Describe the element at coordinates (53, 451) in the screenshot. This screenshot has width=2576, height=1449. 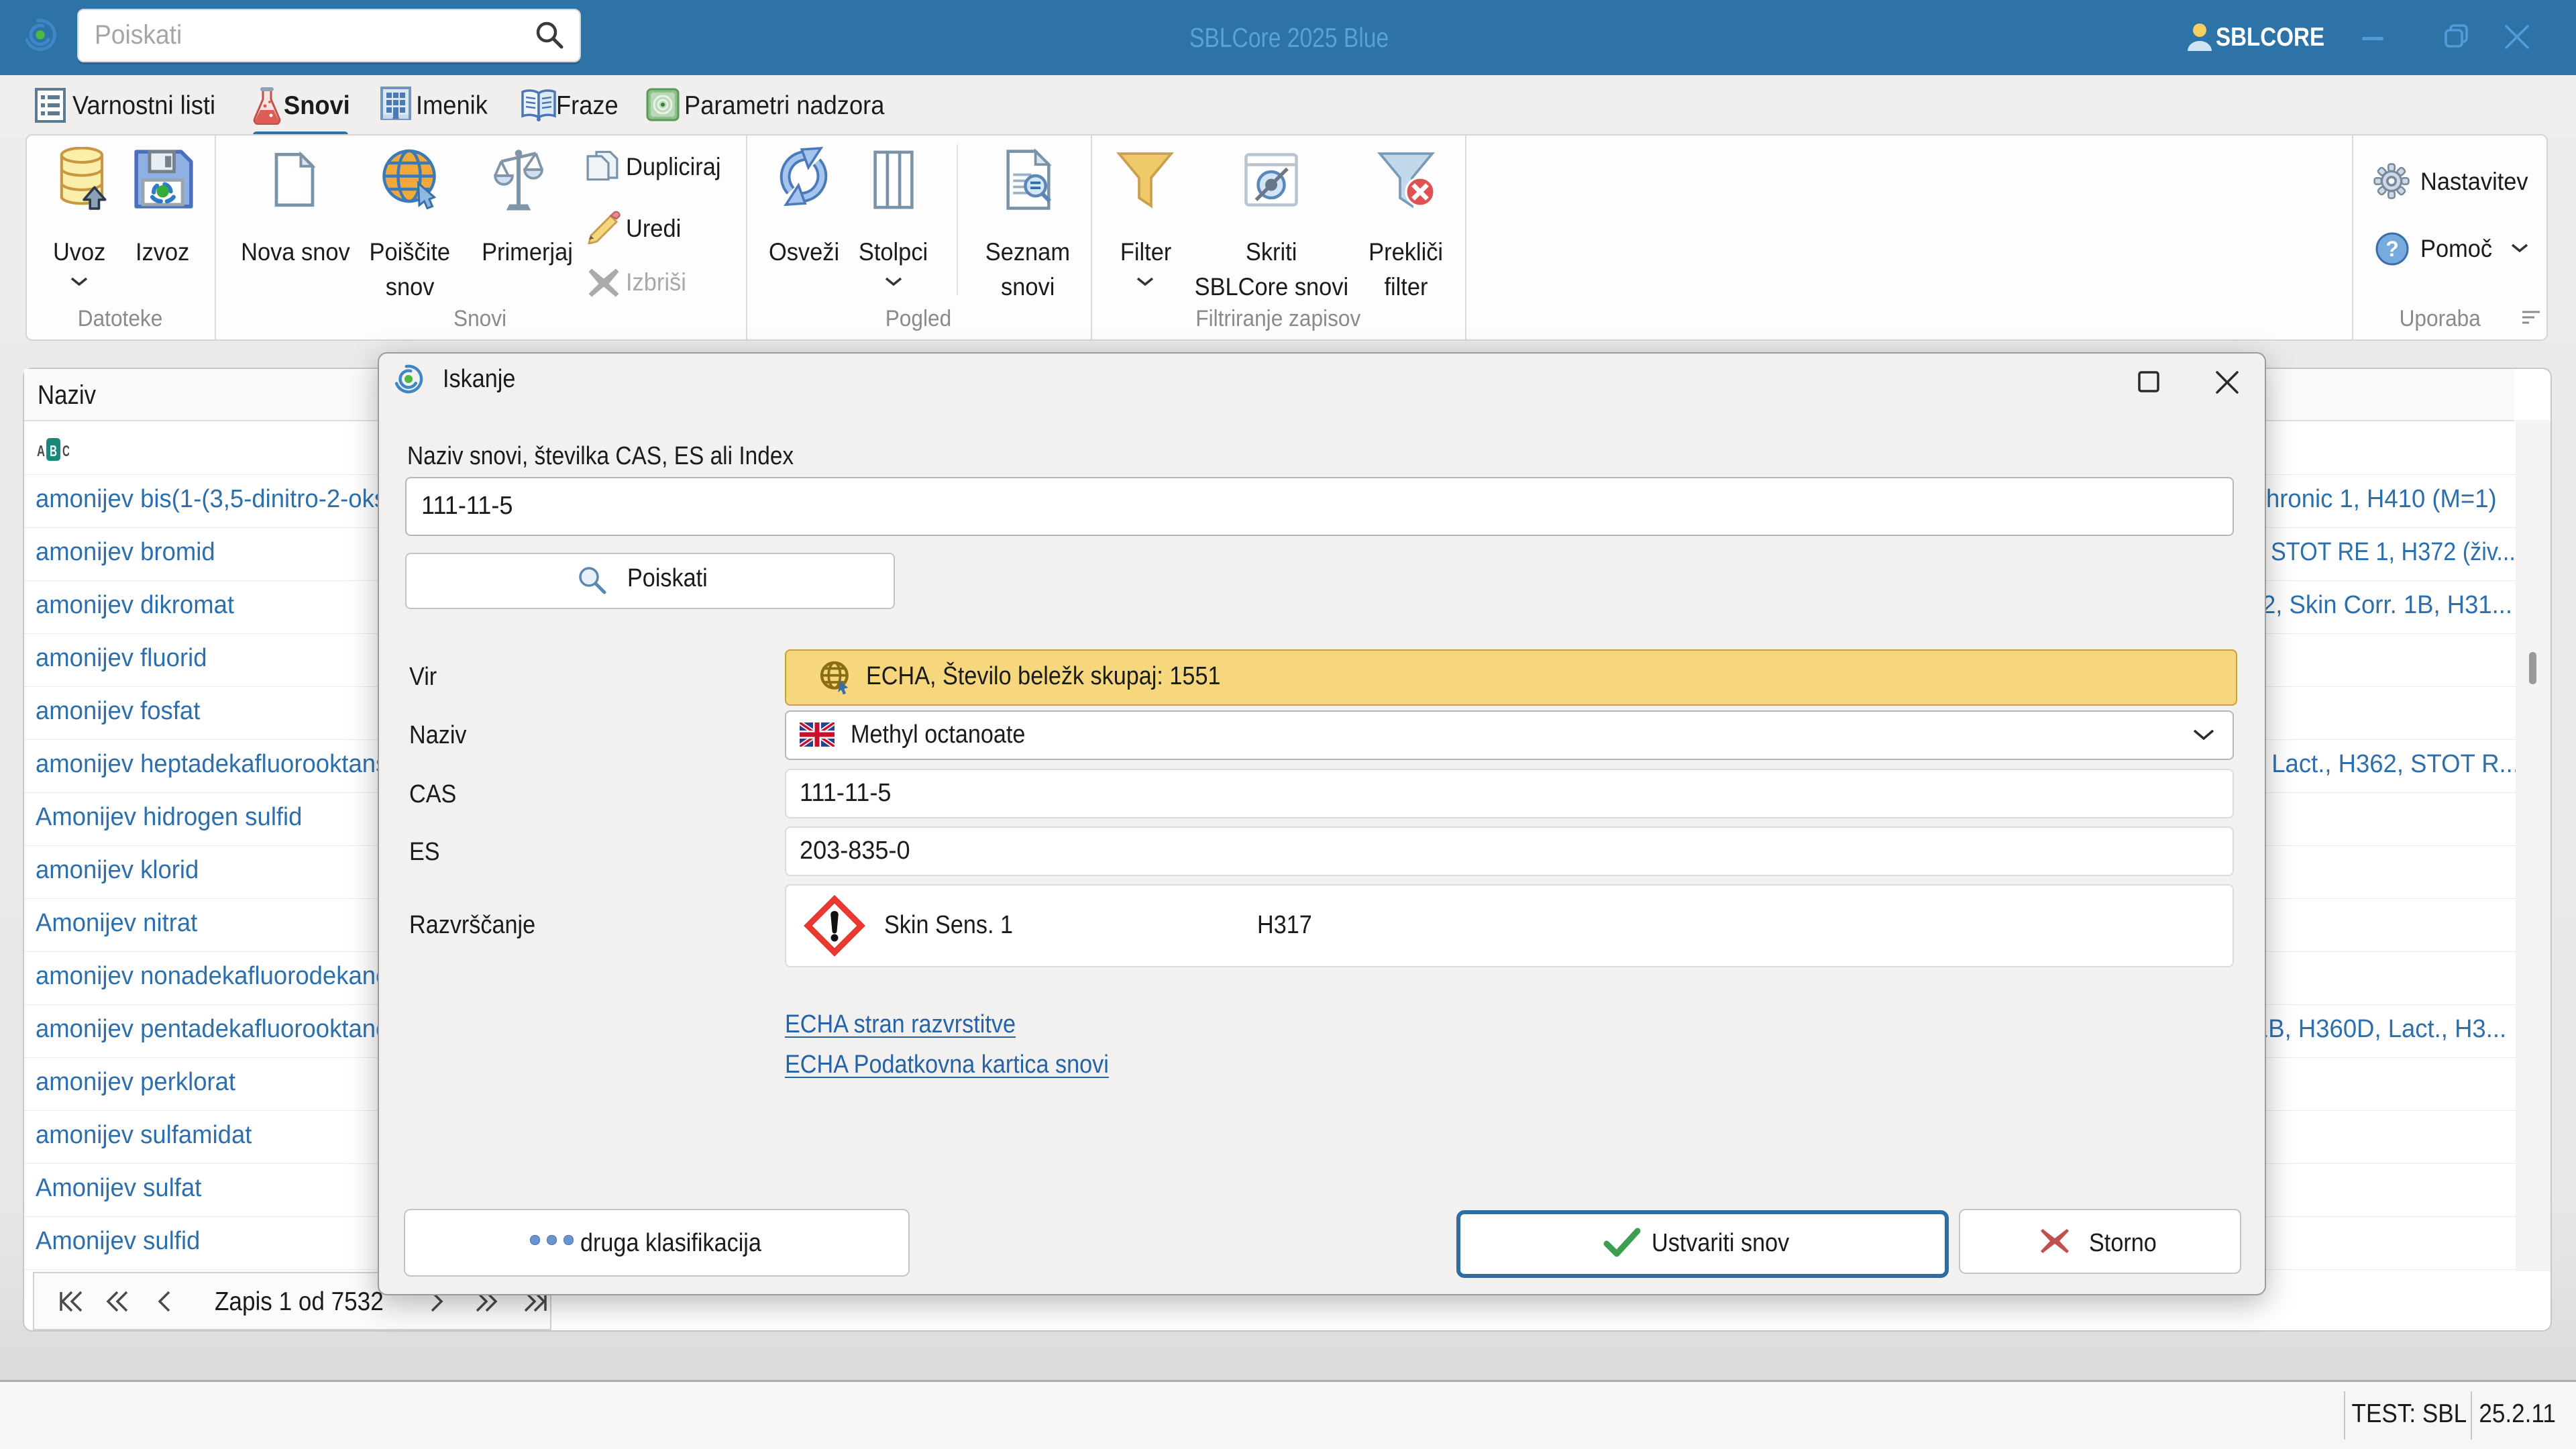
I see `svg-text: B` at that location.